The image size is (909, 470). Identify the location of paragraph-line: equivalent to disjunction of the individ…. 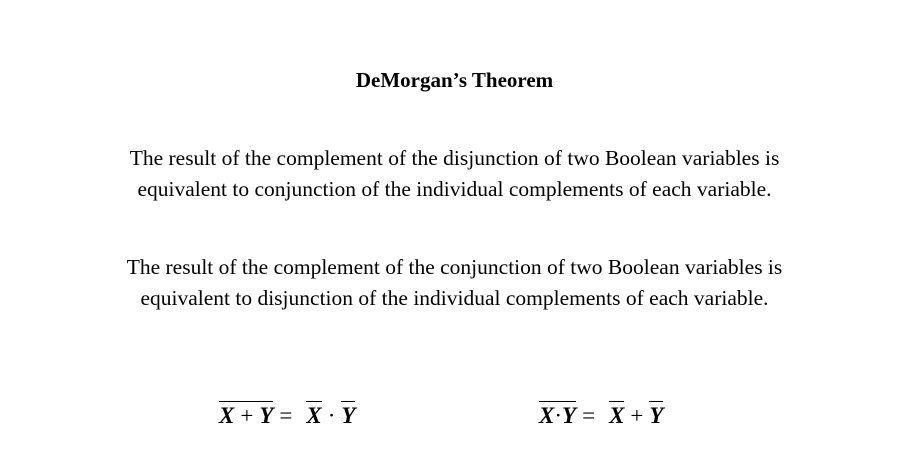
(454, 298).